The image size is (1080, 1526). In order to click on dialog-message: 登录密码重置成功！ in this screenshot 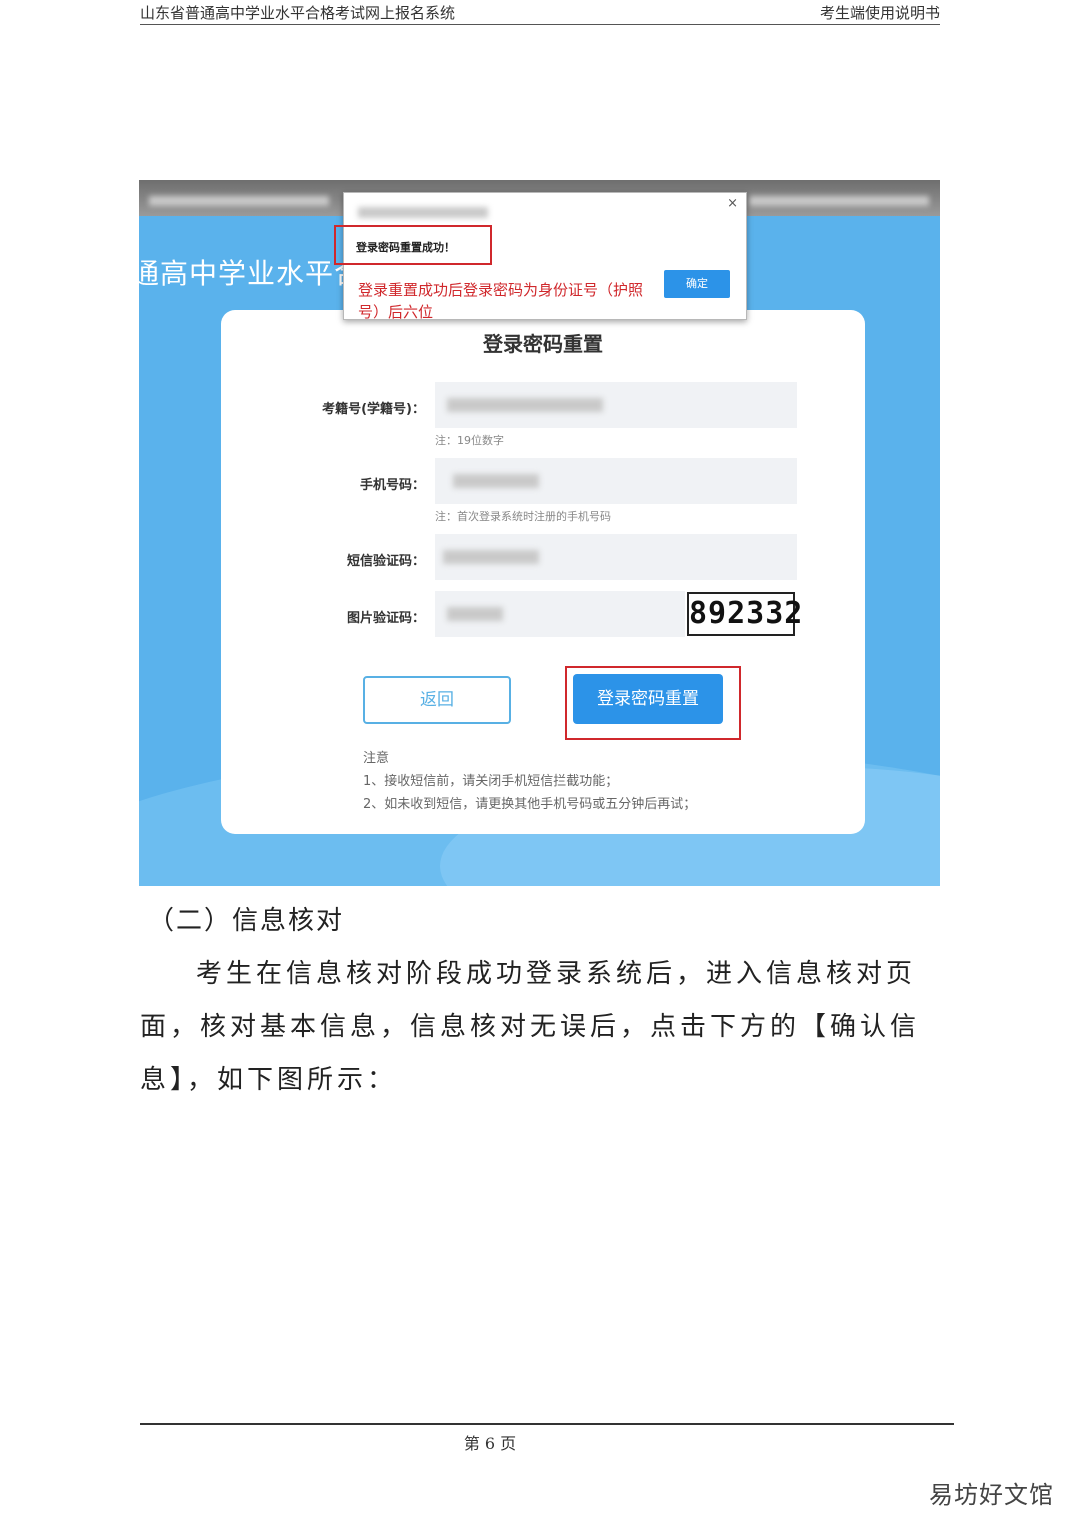, I will do `click(405, 247)`.